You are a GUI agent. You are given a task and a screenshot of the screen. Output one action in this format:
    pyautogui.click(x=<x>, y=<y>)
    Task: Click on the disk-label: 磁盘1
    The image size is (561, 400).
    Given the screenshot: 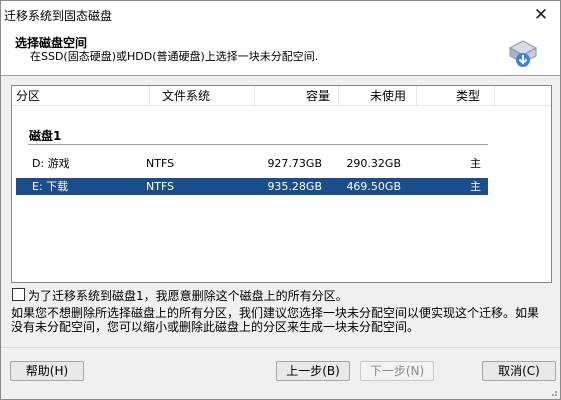 What is the action you would take?
    pyautogui.click(x=45, y=136)
    